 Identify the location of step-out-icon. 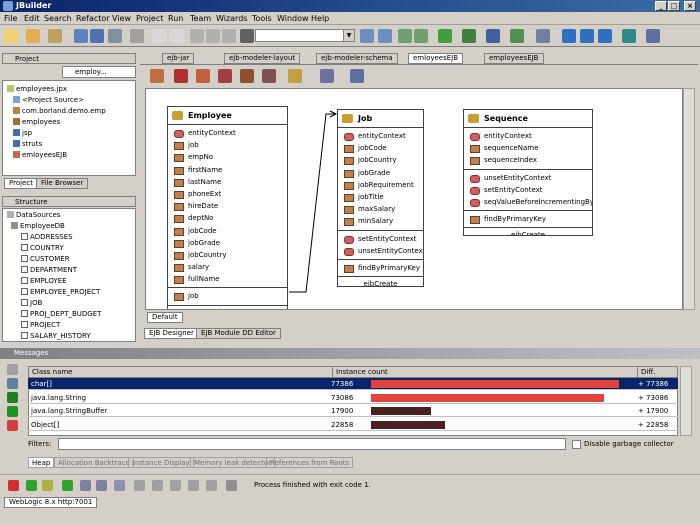
(119, 485).